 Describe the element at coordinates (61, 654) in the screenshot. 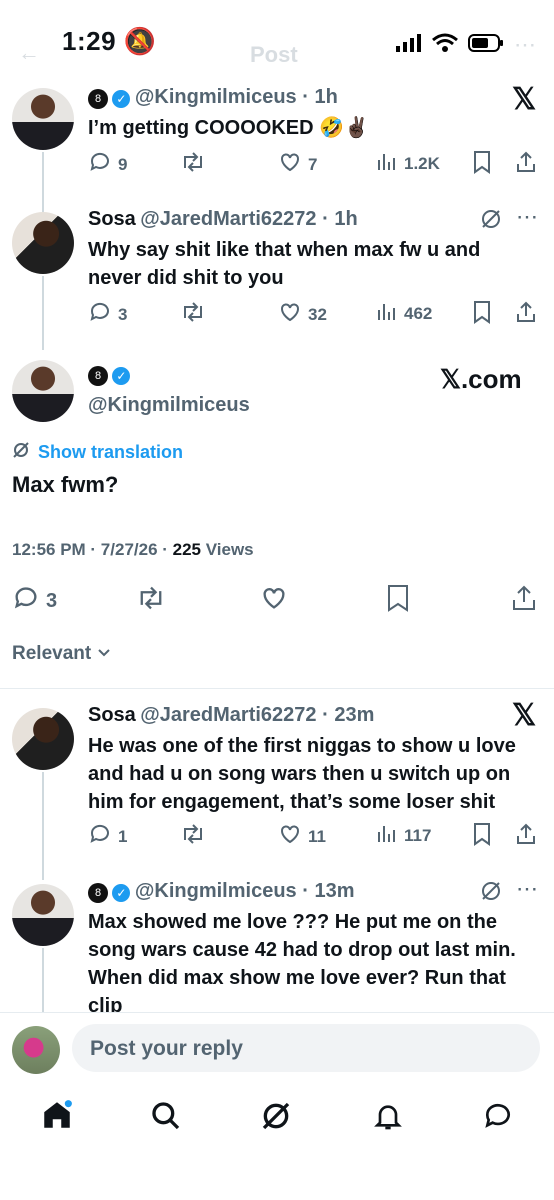

I see `sort-dropdown: Relevant` at that location.